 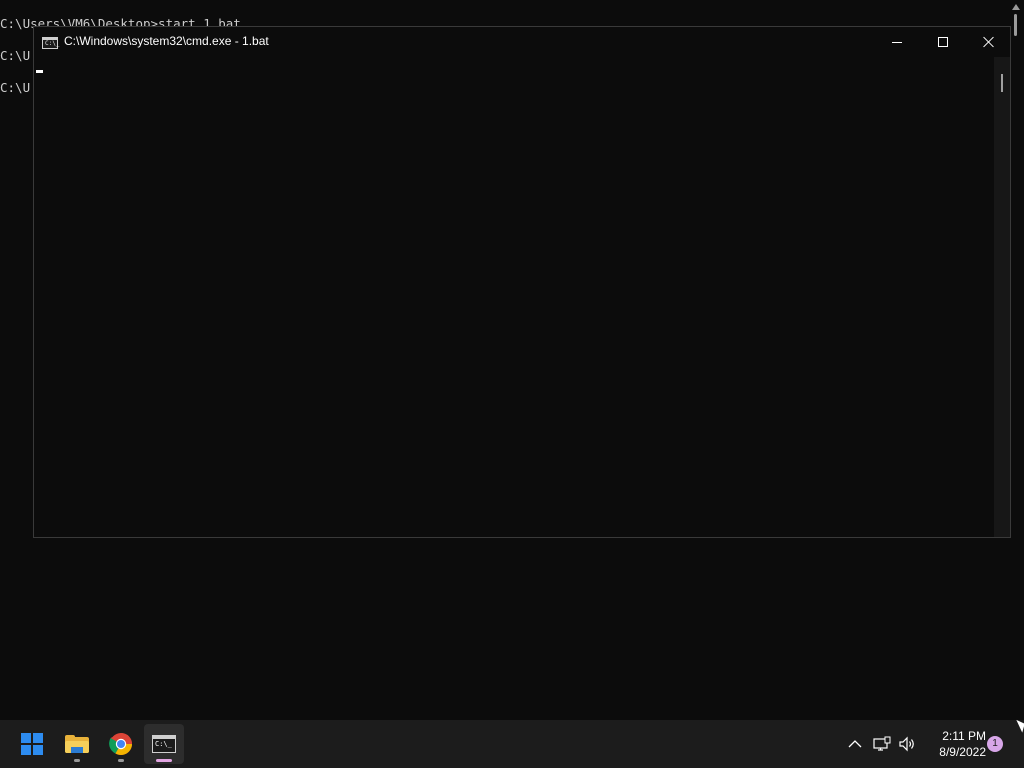 I want to click on taskbar-command-prompt: C:\_, so click(x=164, y=744).